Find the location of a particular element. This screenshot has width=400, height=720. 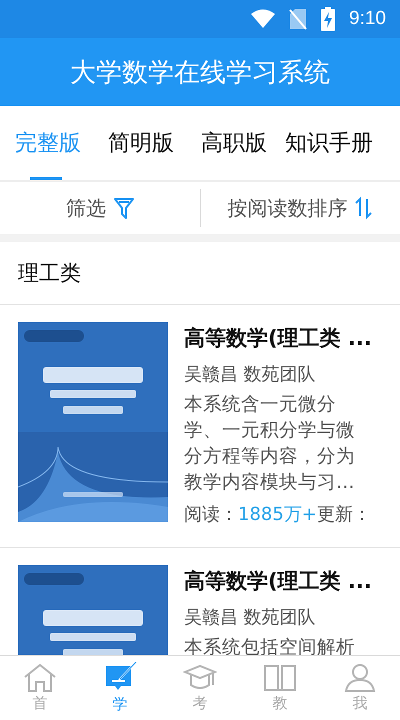

tab: 知识手册 is located at coordinates (329, 143).